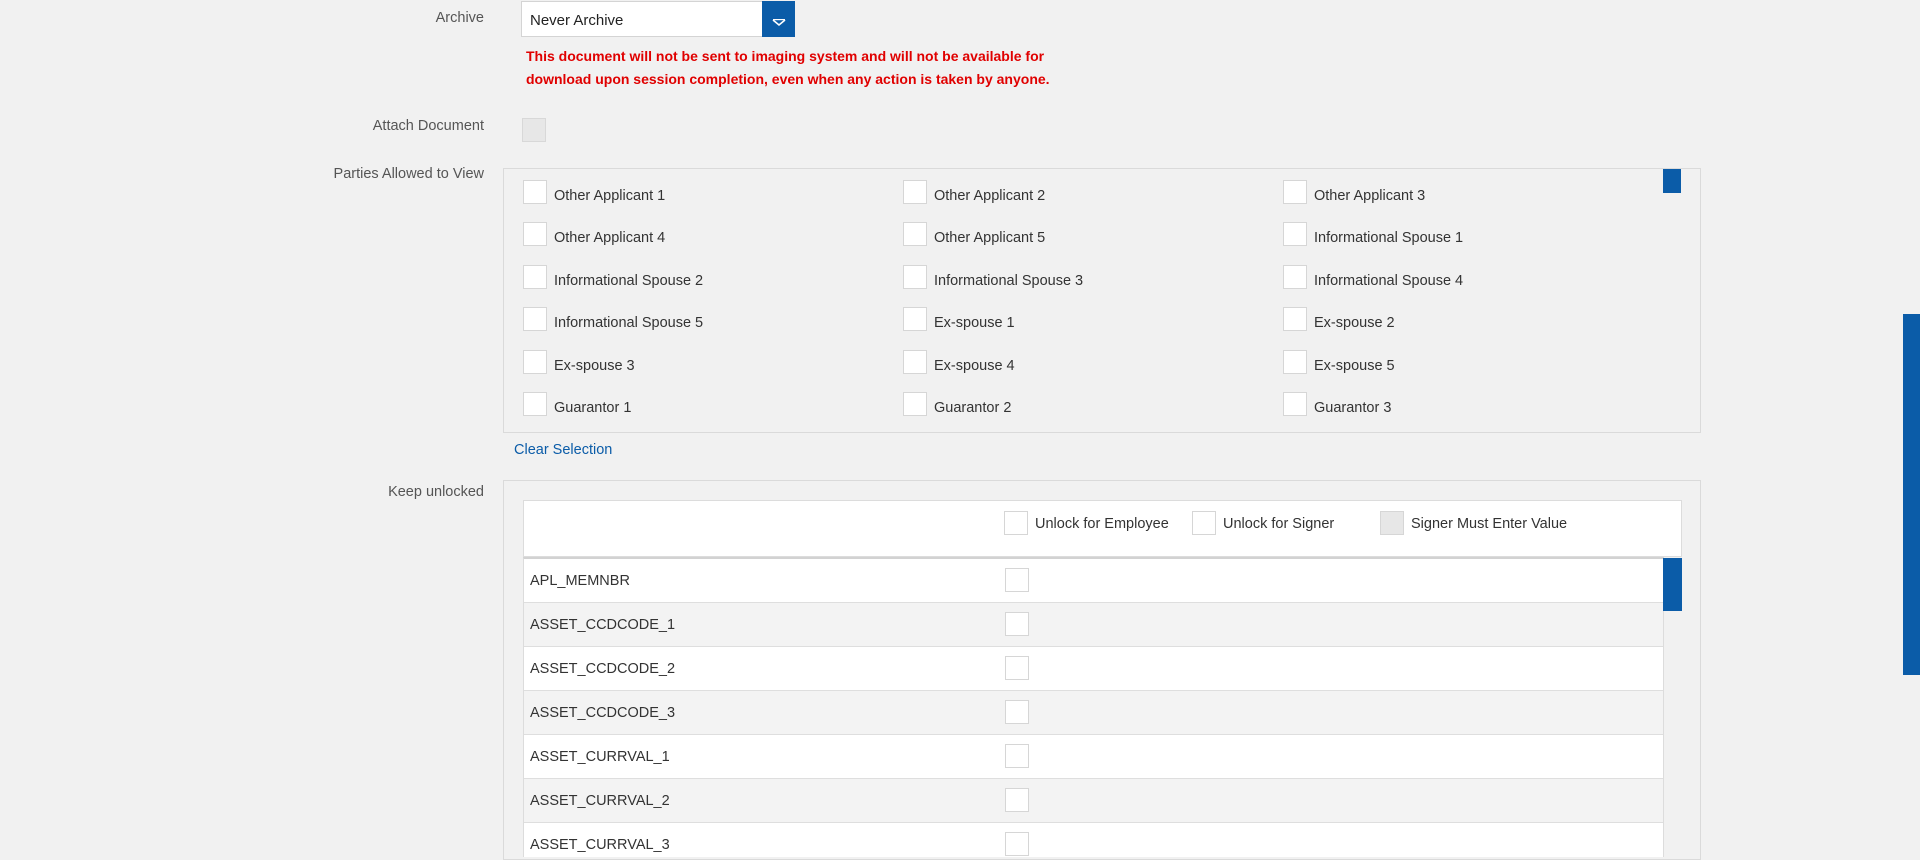 This screenshot has height=860, width=1920. What do you see at coordinates (1204, 523) in the screenshot?
I see `unlock-signer-all-checkbox` at bounding box center [1204, 523].